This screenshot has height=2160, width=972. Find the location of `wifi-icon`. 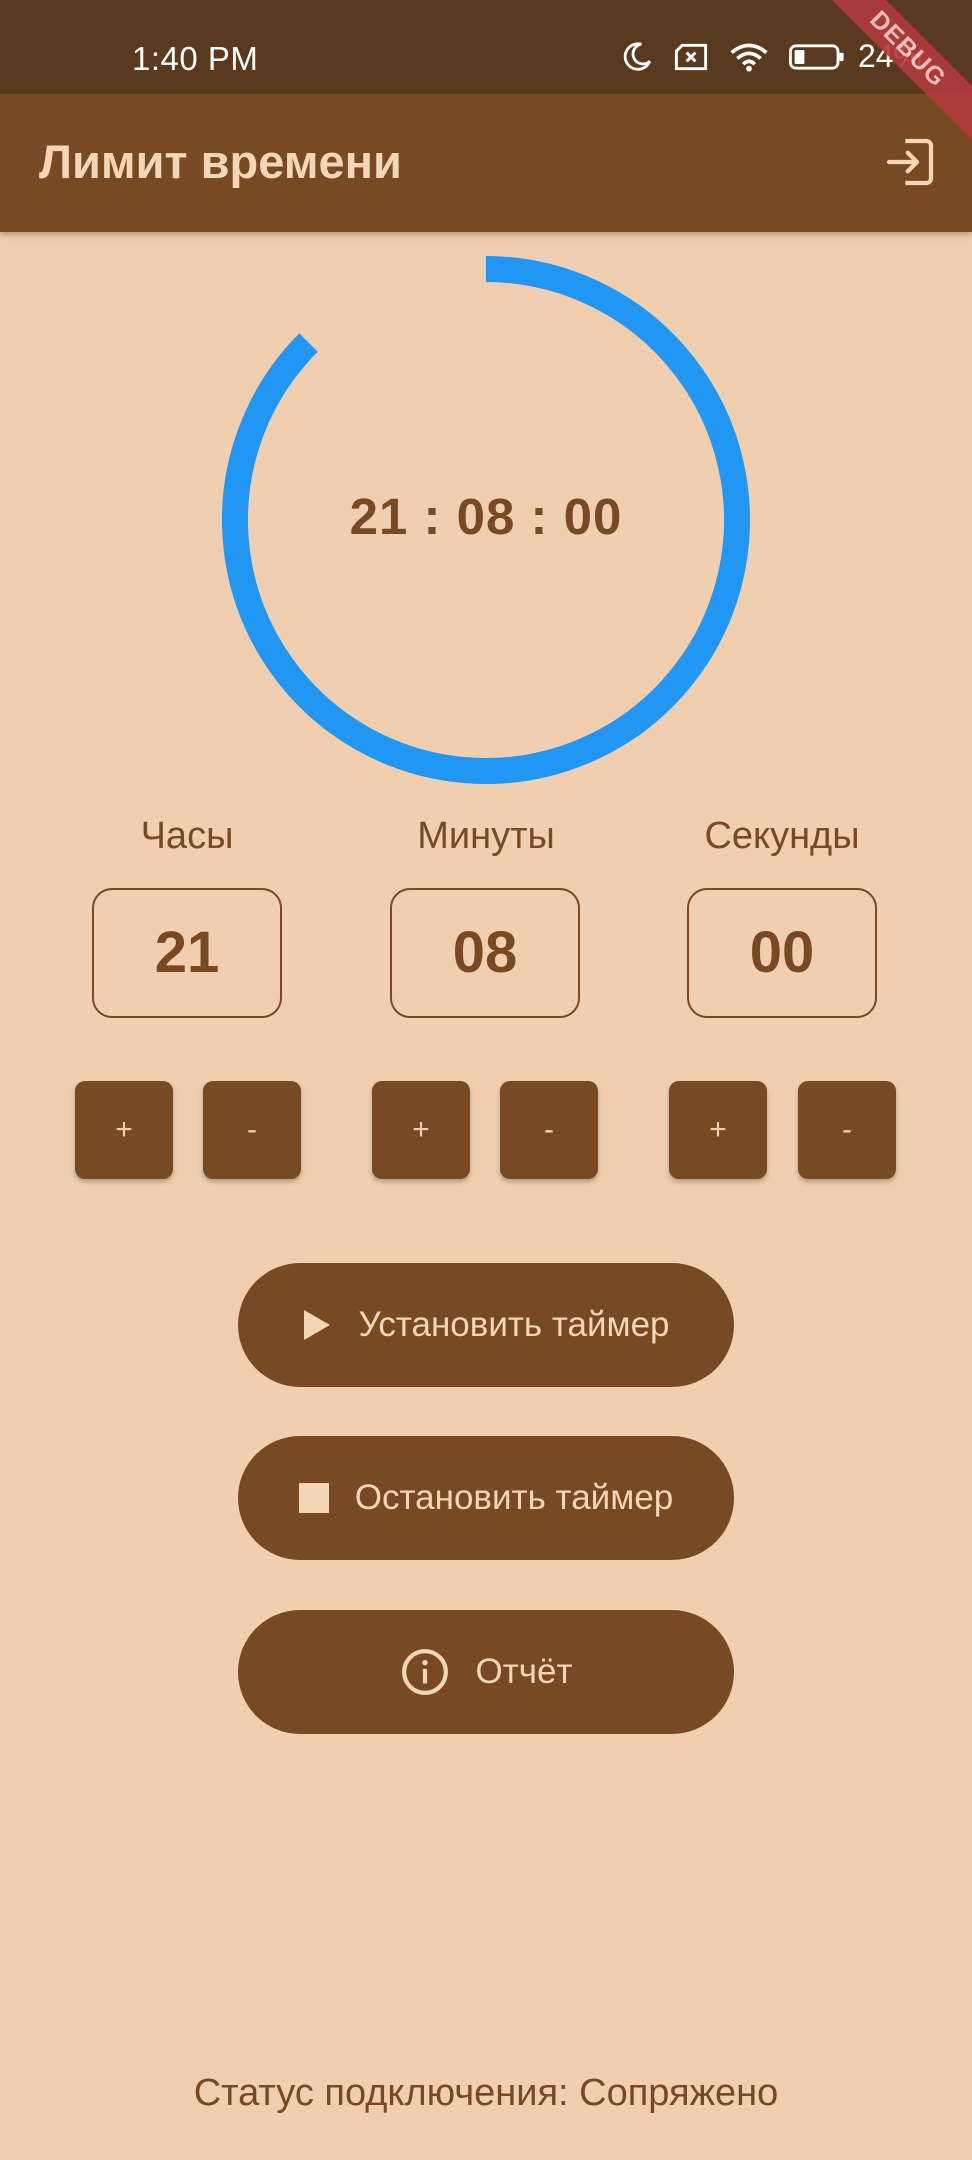

wifi-icon is located at coordinates (749, 57).